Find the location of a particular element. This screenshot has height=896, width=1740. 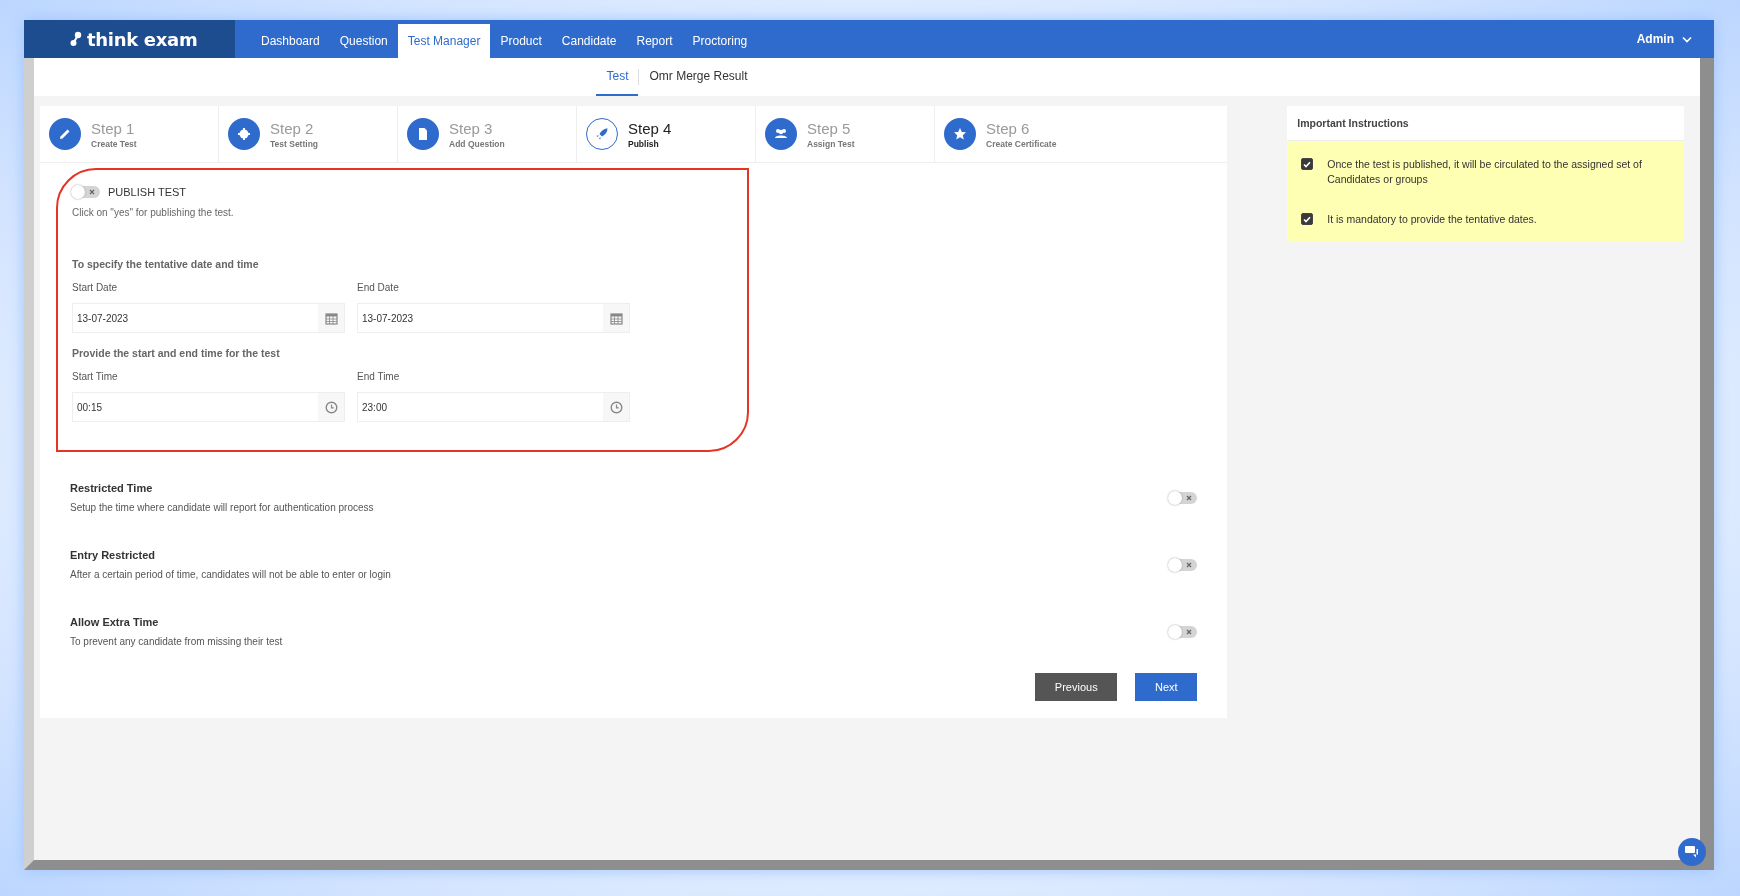

nav-tab: Candidate is located at coordinates (589, 41).